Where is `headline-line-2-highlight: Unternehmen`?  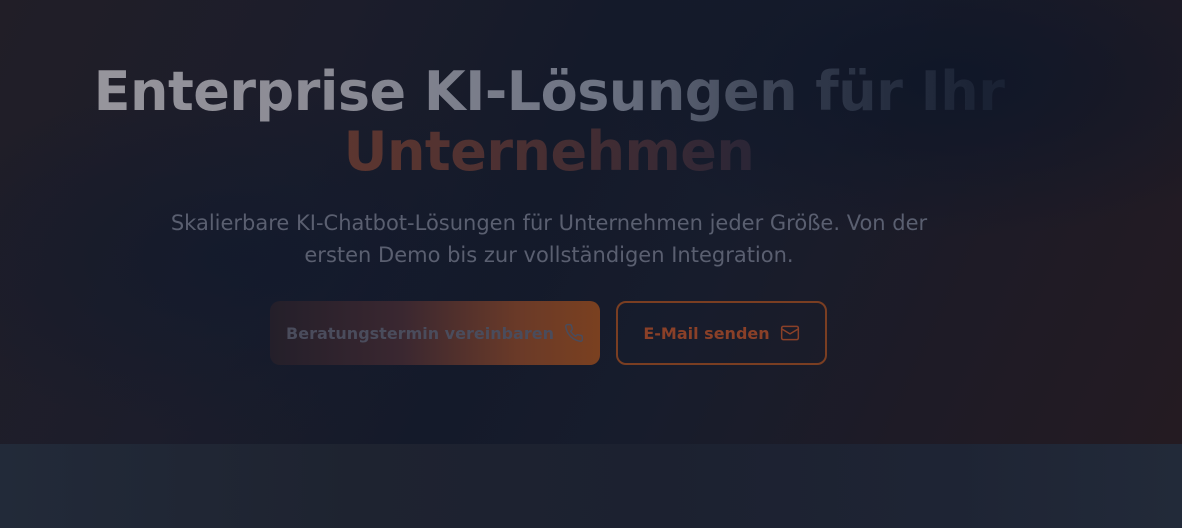 headline-line-2-highlight: Unternehmen is located at coordinates (549, 152).